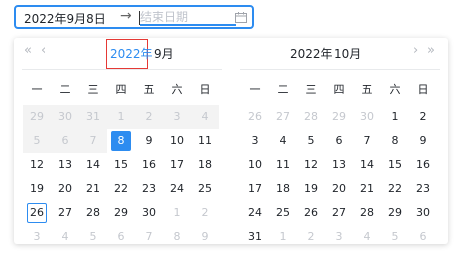 This screenshot has width=474, height=253. What do you see at coordinates (28, 51) in the screenshot?
I see `prev-year-icon: «` at bounding box center [28, 51].